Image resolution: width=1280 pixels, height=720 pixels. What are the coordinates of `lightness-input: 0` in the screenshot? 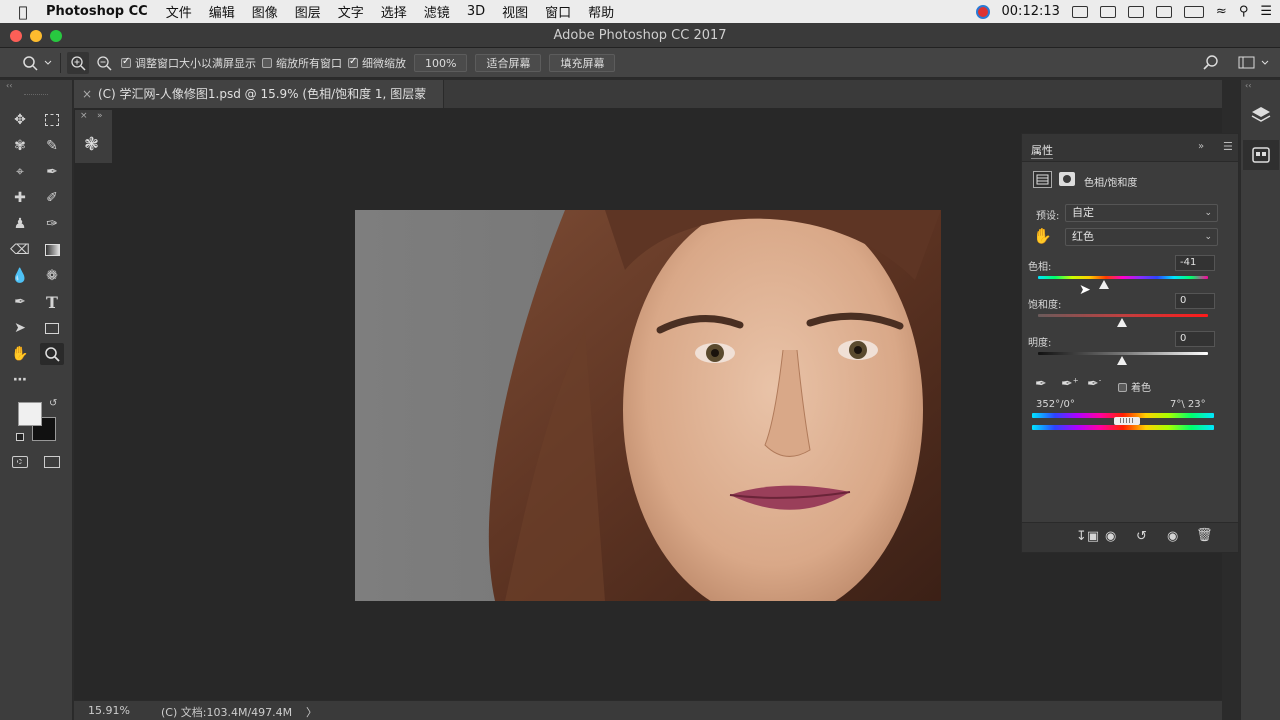 It's located at (1195, 339).